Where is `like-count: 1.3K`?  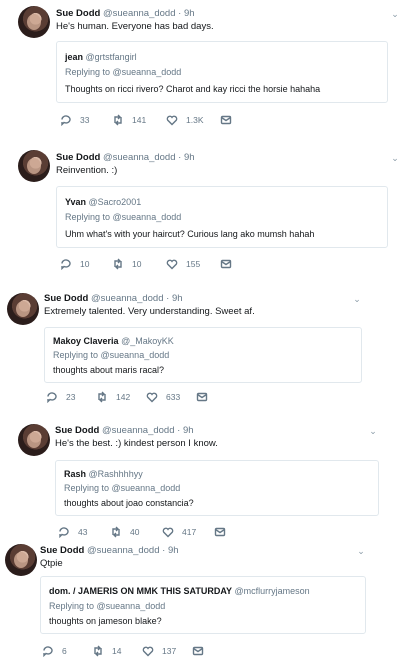
like-count: 1.3K is located at coordinates (195, 120).